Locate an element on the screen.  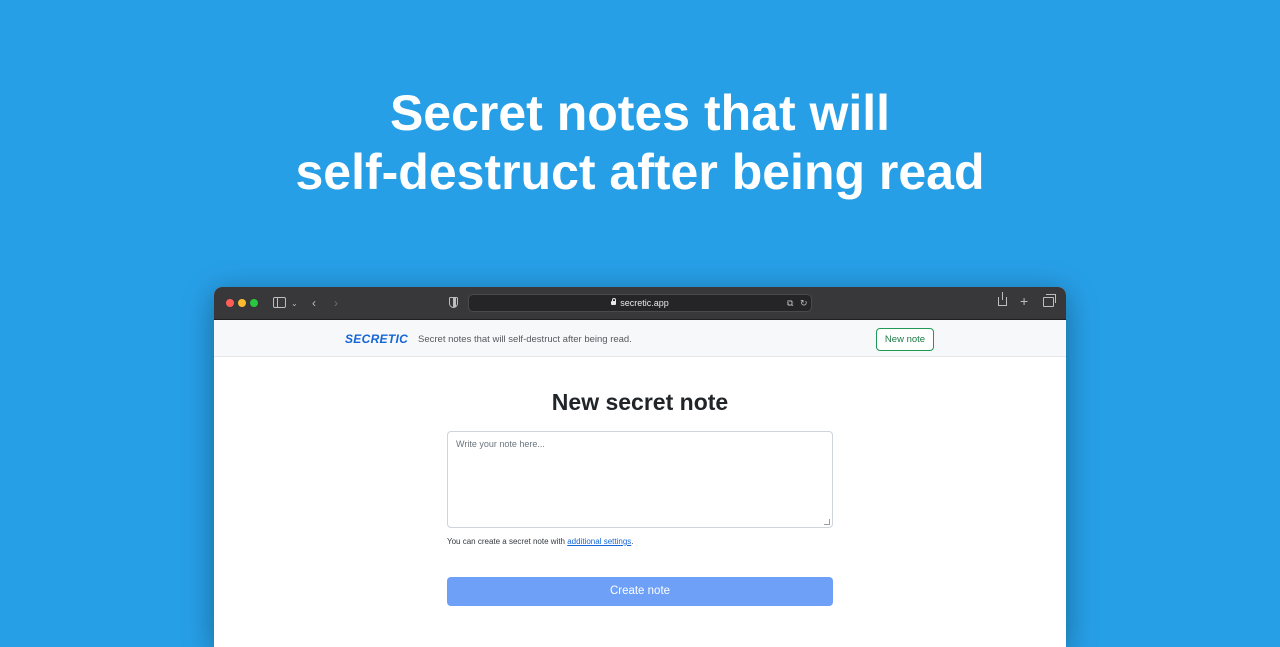
browser-toolbar: ⌄ ‹ › secretic.app ⧉ ↻ + is located at coordinates (640, 303).